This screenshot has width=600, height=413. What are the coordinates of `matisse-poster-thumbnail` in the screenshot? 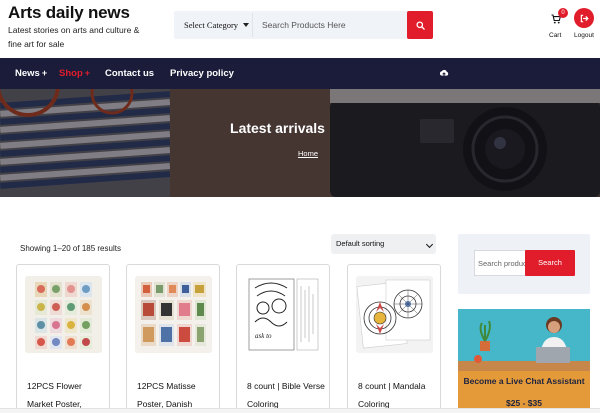 It's located at (173, 314).